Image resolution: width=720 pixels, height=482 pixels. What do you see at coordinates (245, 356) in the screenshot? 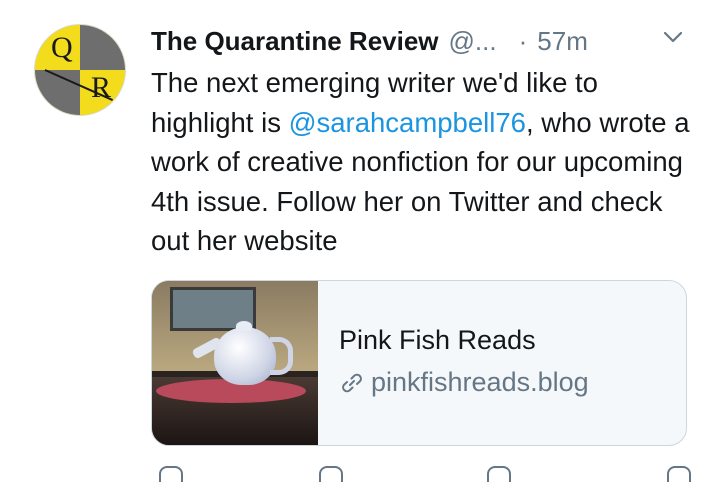
I see `teapot` at bounding box center [245, 356].